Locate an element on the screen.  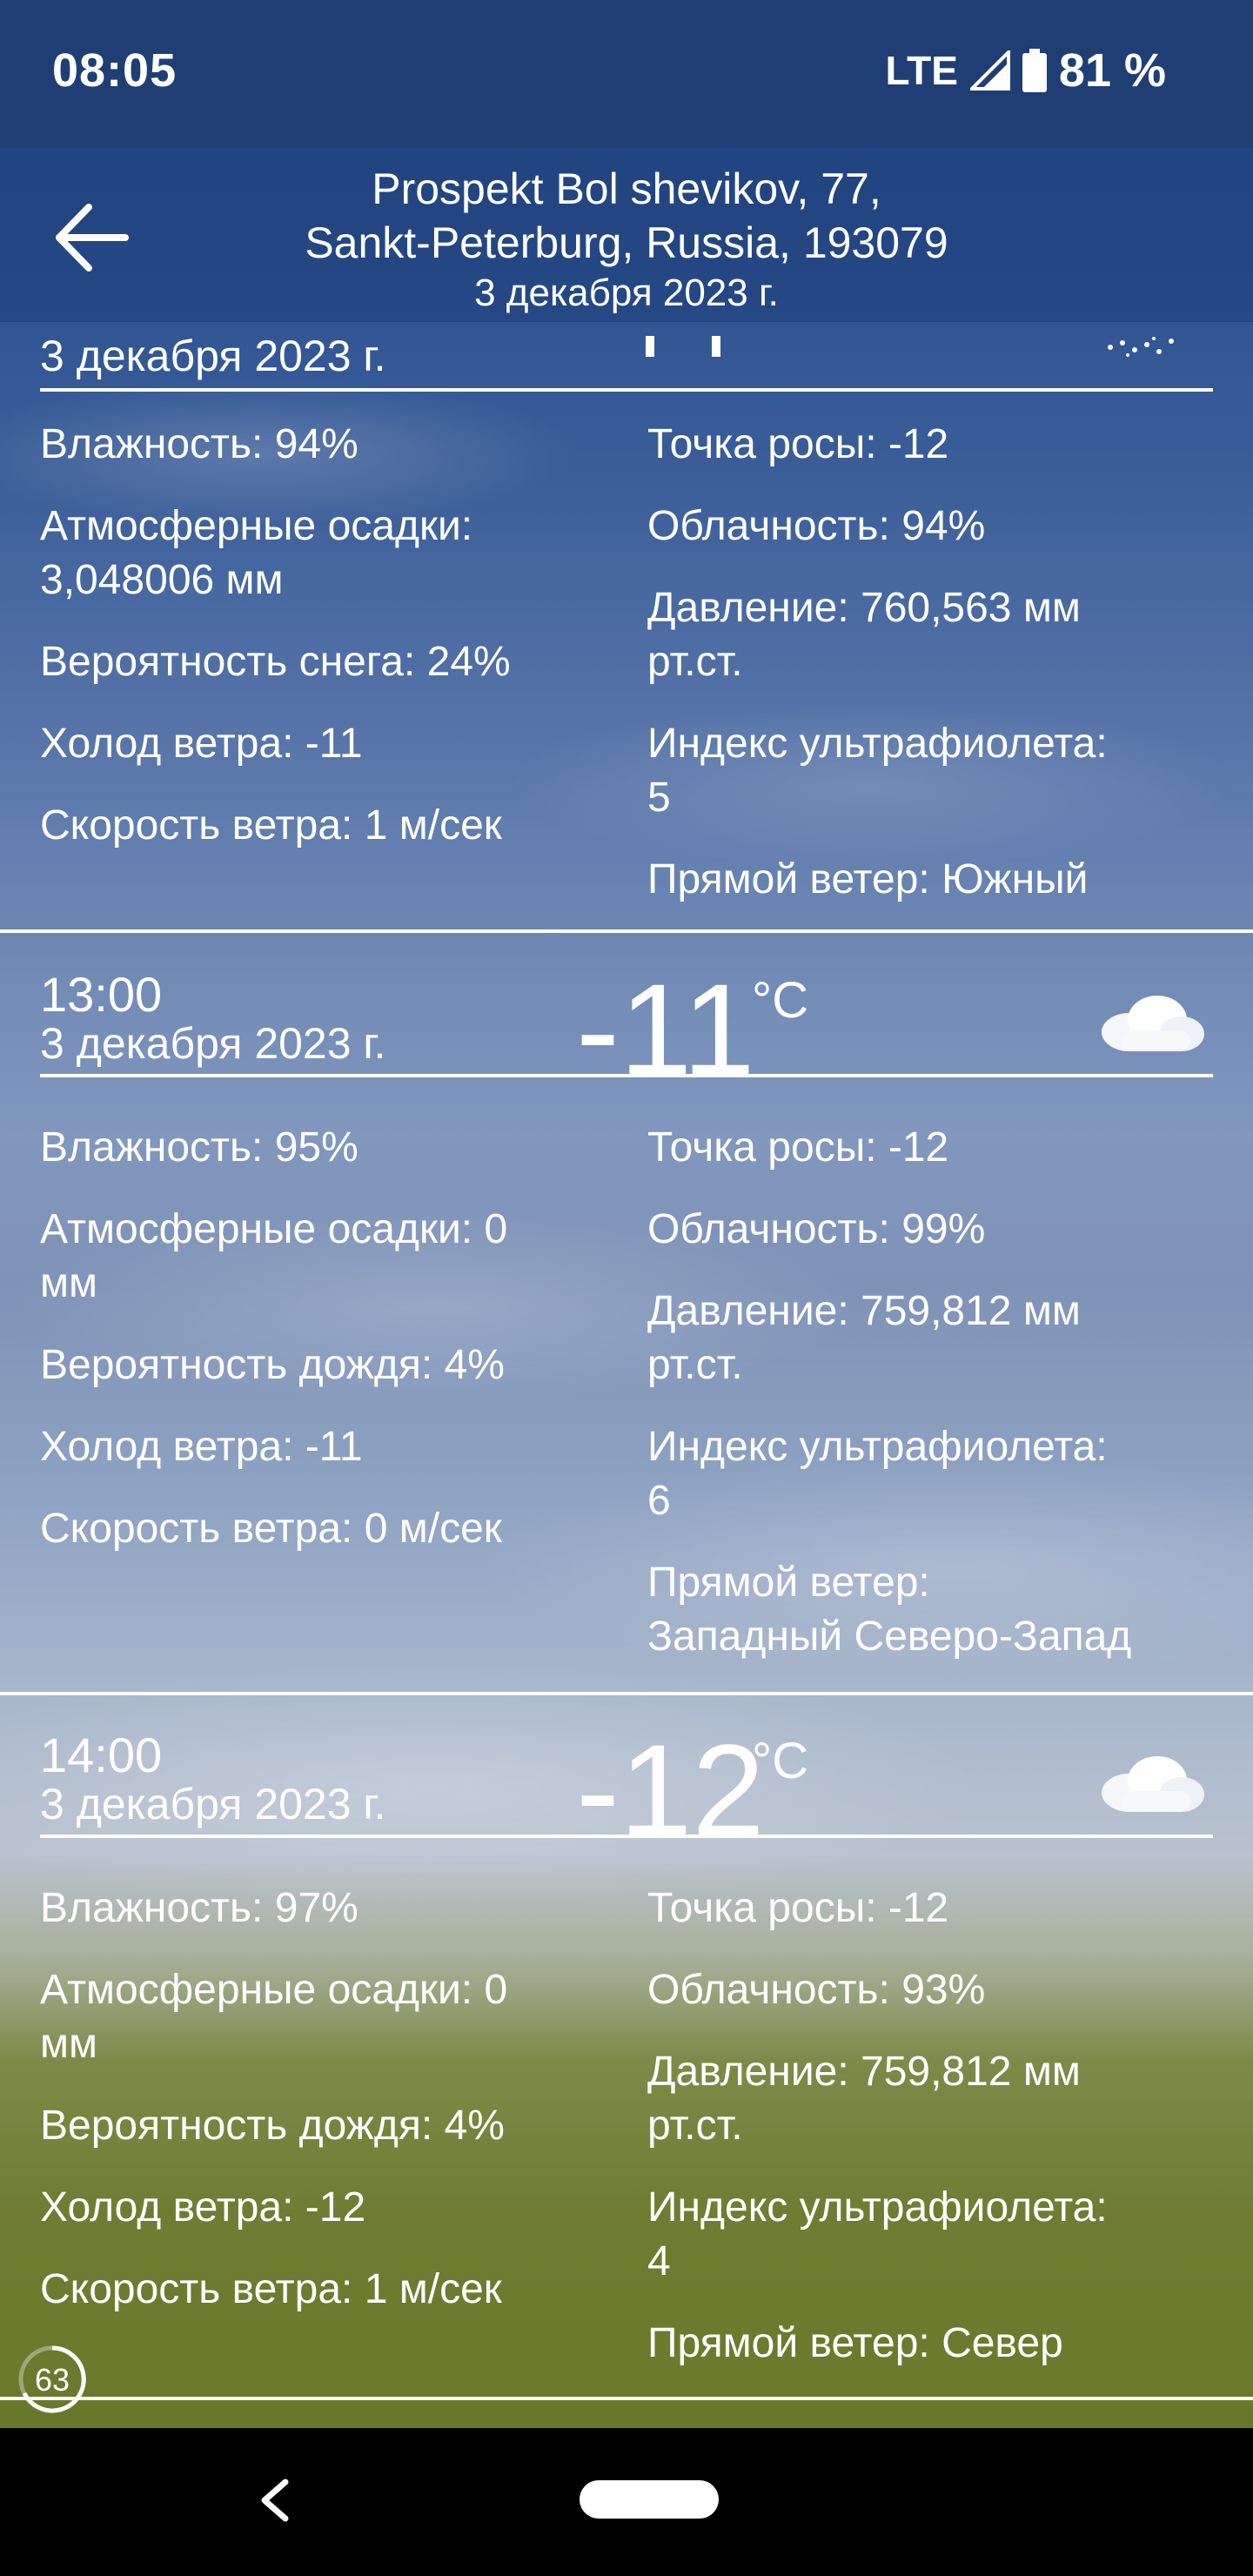
chevron-left-icon is located at coordinates (274, 2500).